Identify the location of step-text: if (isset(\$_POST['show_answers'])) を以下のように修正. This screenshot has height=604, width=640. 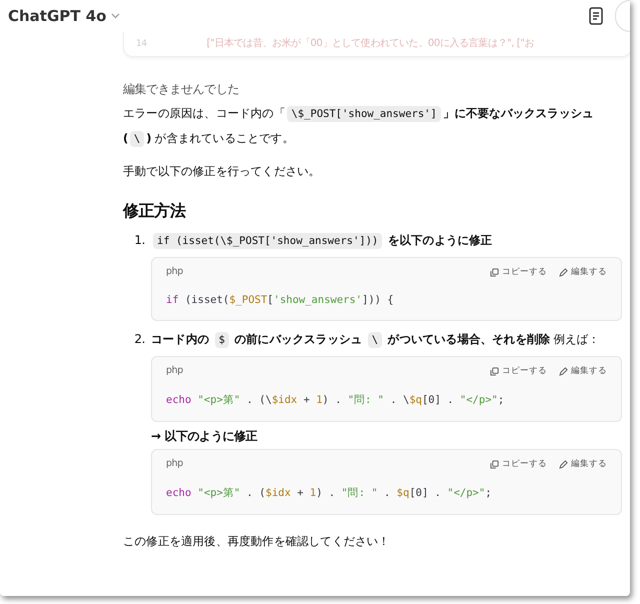
(321, 240).